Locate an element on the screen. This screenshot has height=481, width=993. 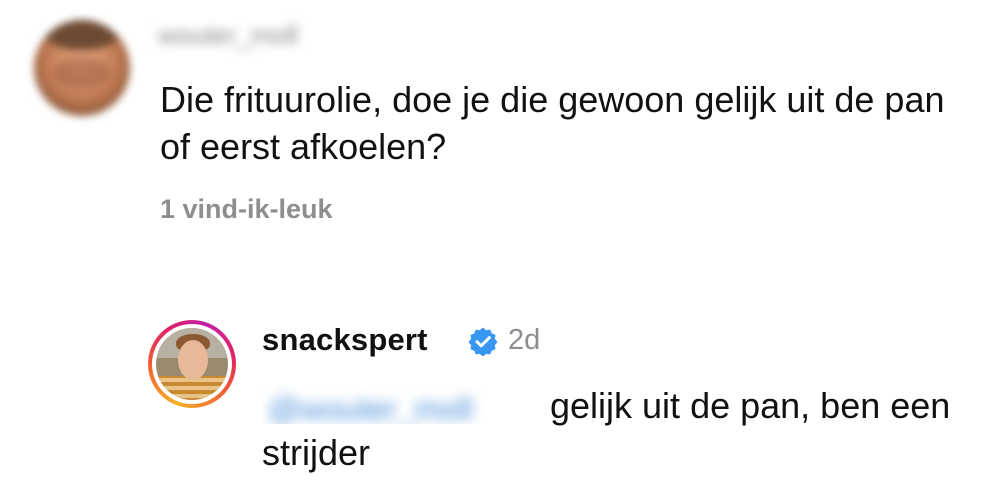
reply-avatar-photo is located at coordinates (192, 364).